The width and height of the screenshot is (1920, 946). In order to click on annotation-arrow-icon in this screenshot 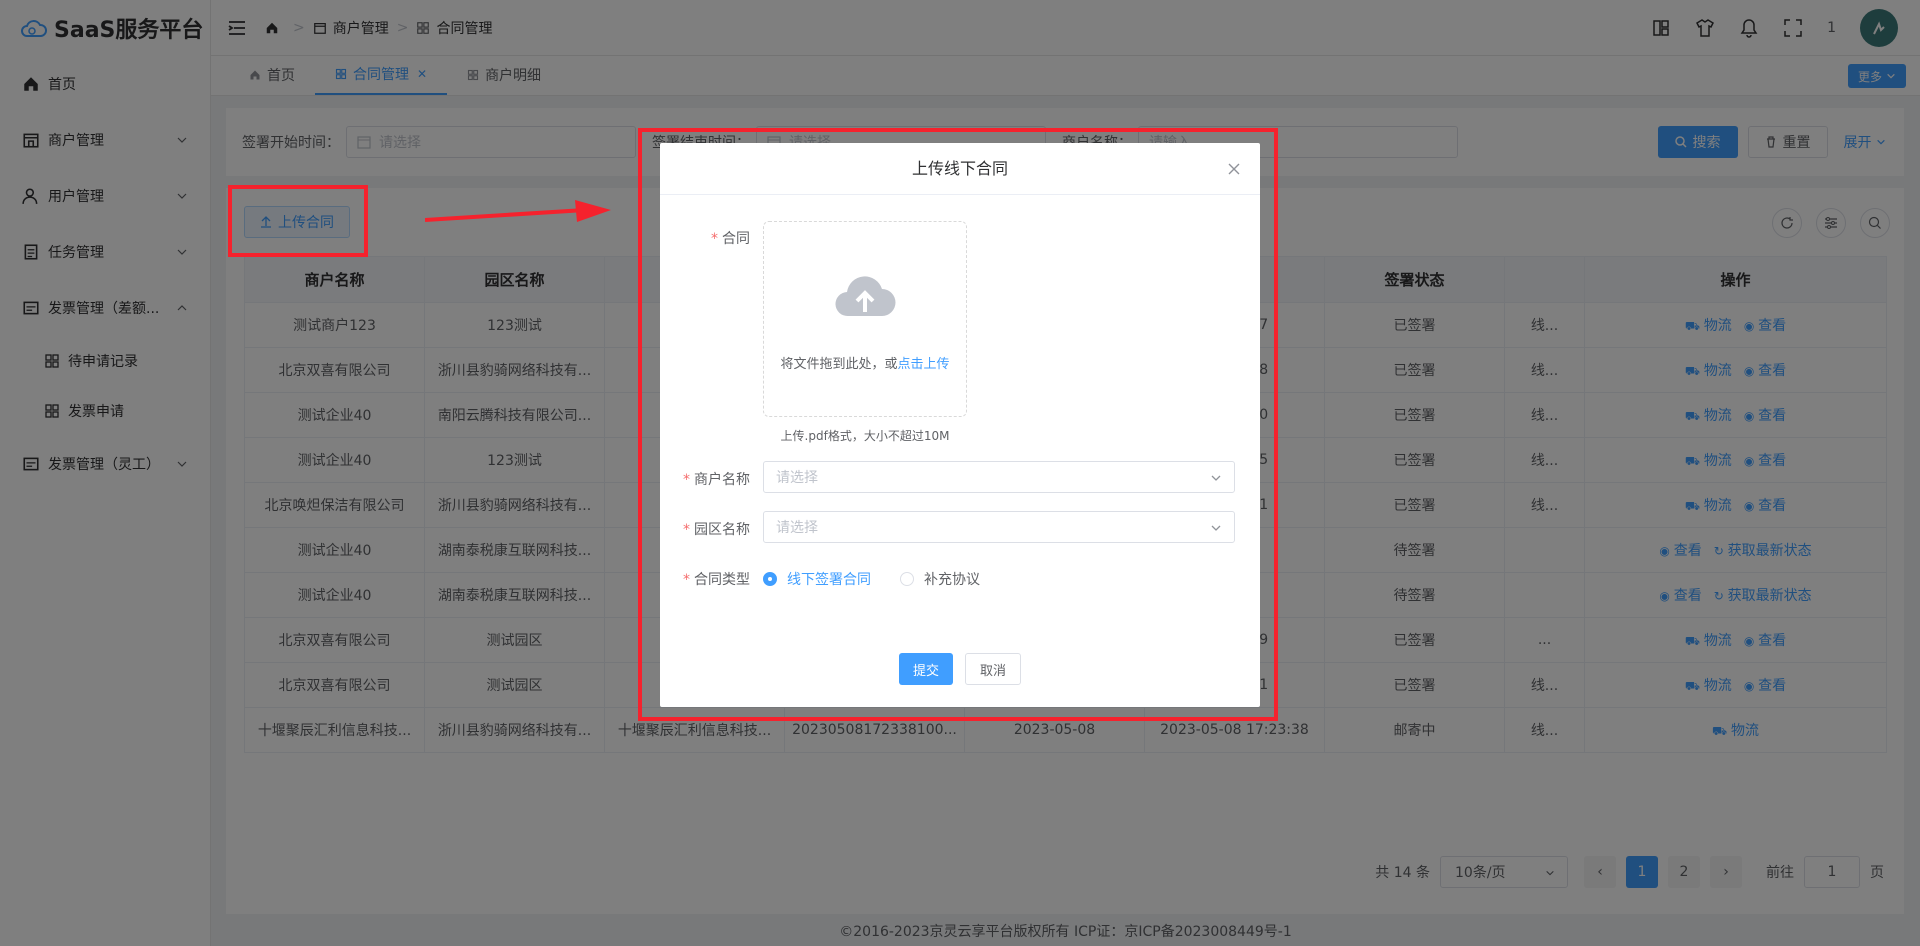, I will do `click(518, 211)`.